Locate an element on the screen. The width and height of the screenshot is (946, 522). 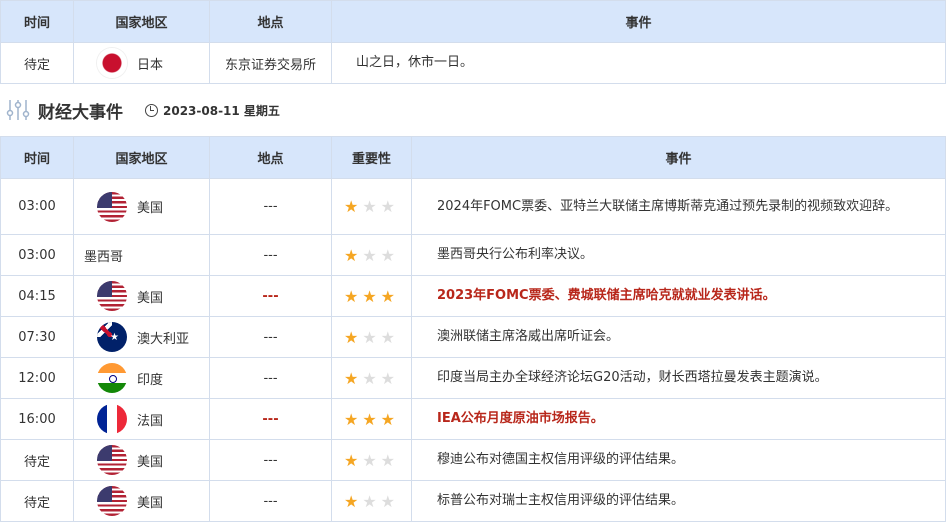
event-cell: 澳洲联储主席洛威出席听证会。 is located at coordinates (678, 337).